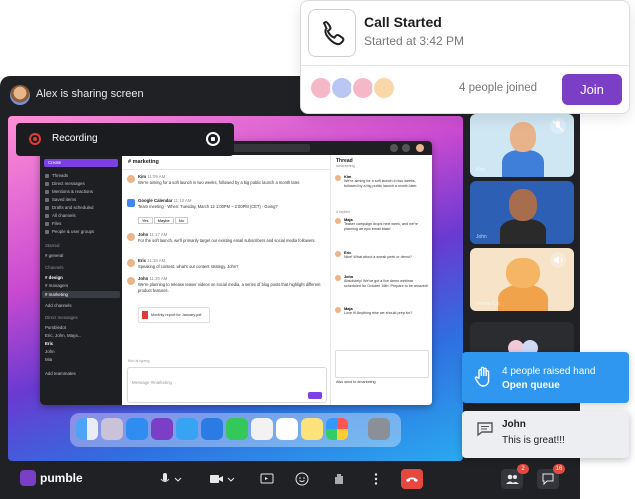 This screenshot has height=499, width=635. I want to click on sidebar-item-people: People & user groups, so click(69, 231).